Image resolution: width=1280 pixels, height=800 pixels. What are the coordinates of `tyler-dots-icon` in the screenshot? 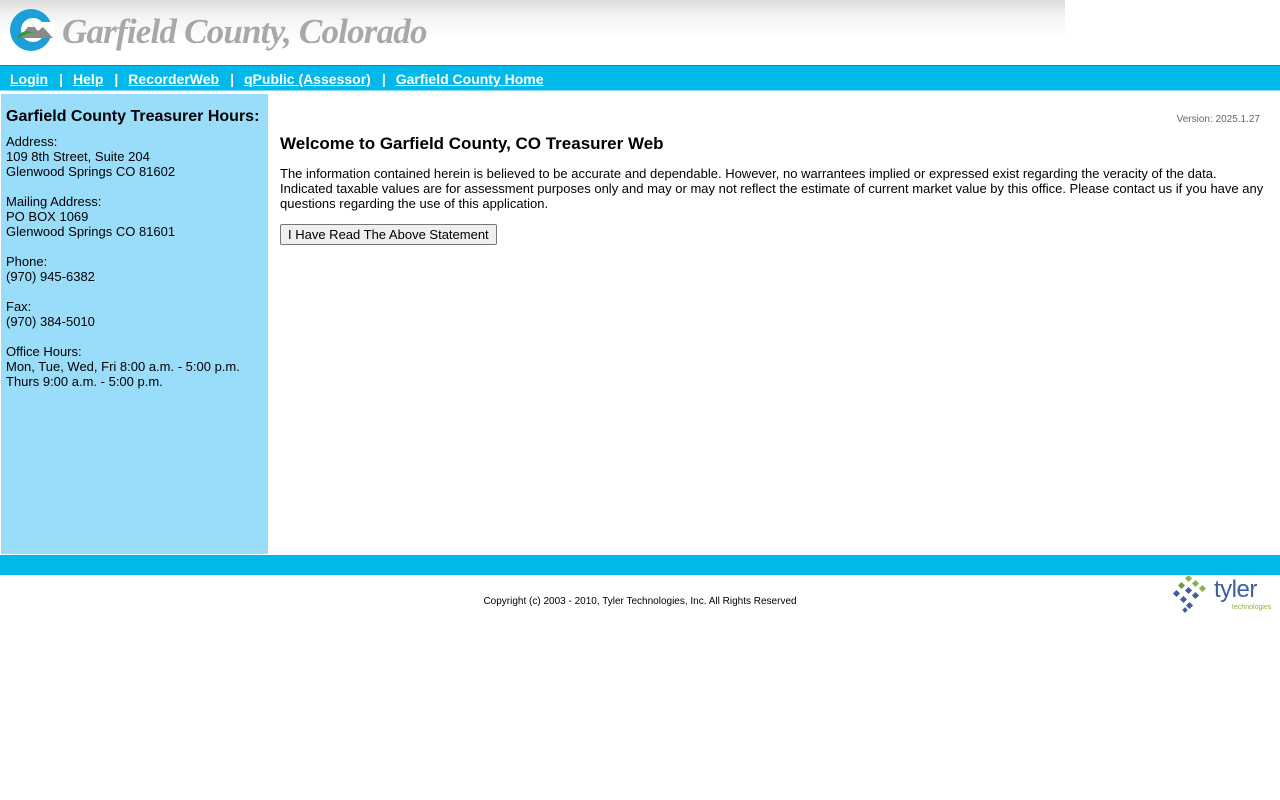 It's located at (1189, 594).